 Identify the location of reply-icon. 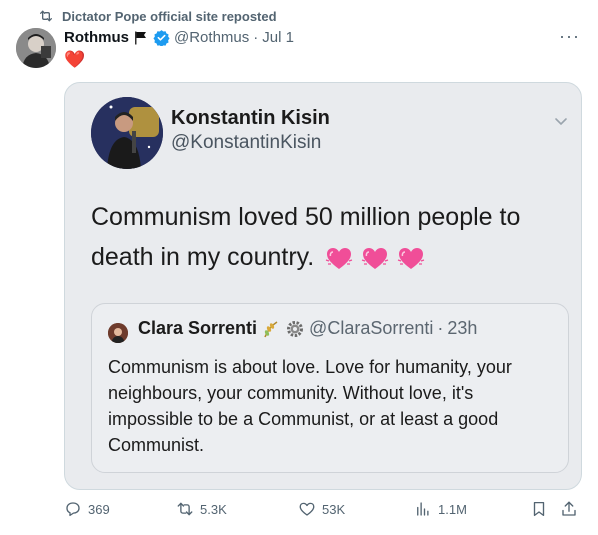
(73, 509).